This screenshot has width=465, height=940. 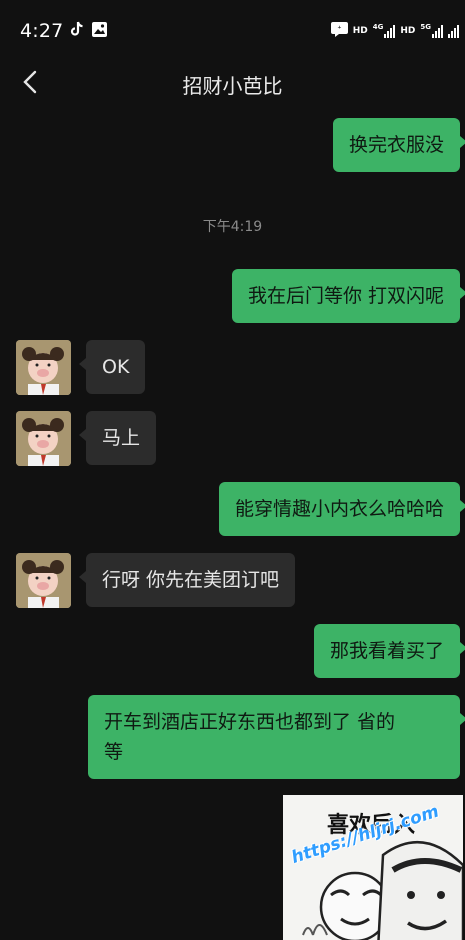 What do you see at coordinates (76, 29) in the screenshot?
I see `tiktok-icon` at bounding box center [76, 29].